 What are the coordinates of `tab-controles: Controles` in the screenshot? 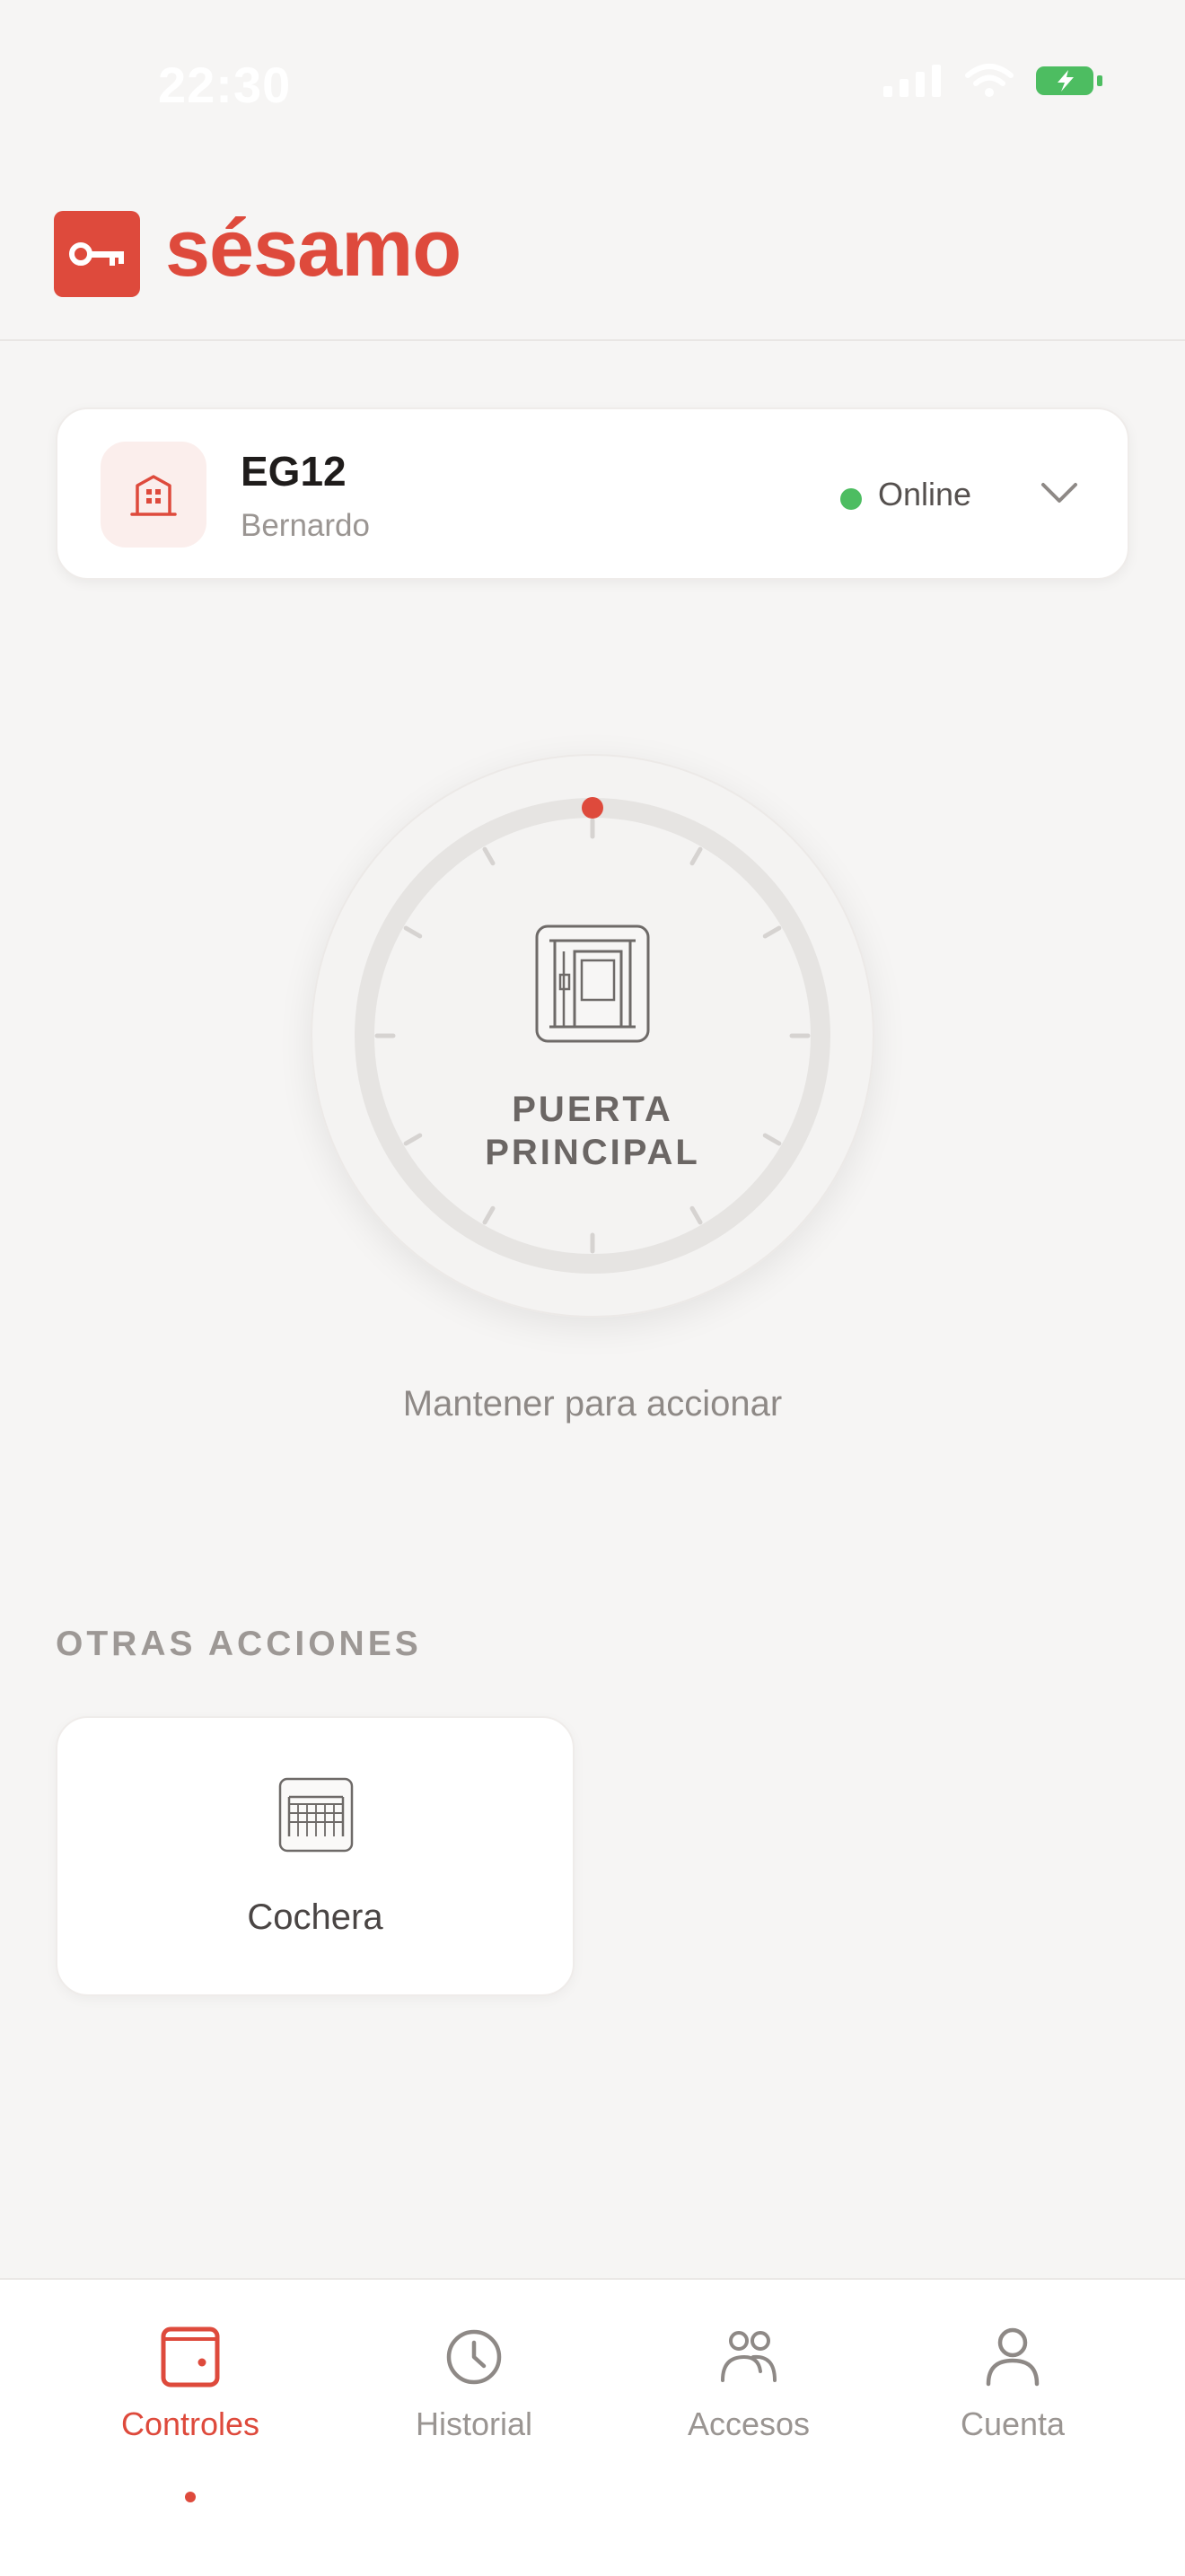 It's located at (190, 2413).